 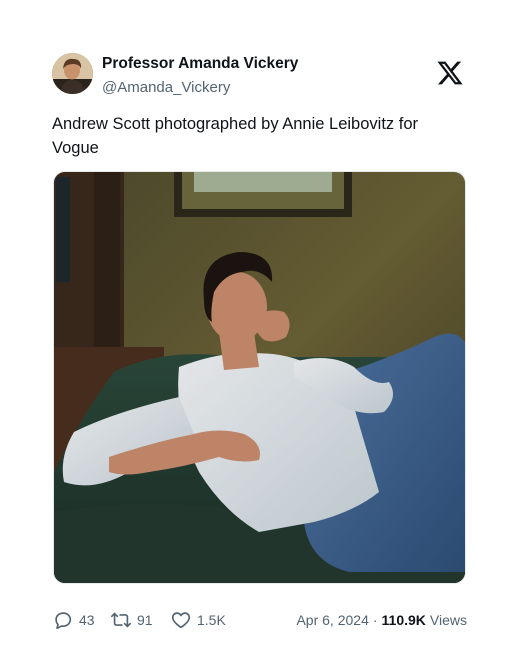 I want to click on views-count: 110.9K, so click(x=403, y=620).